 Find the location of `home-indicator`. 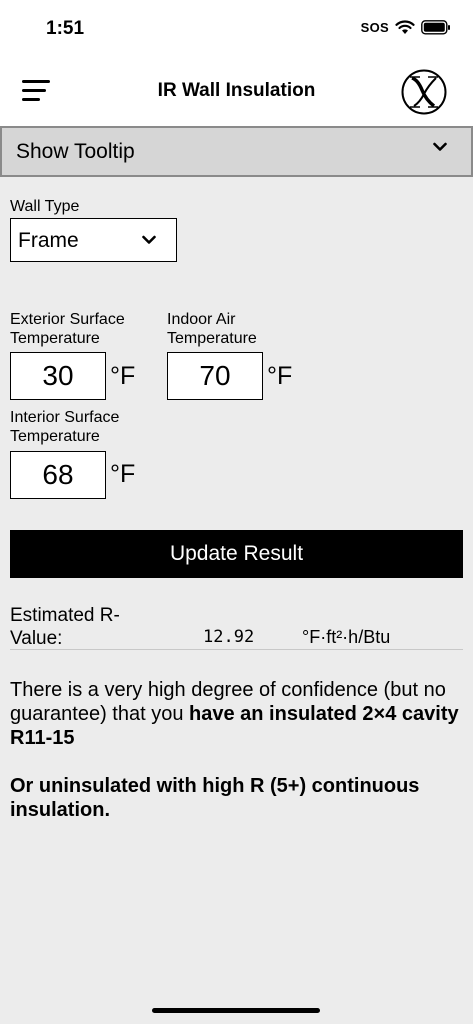

home-indicator is located at coordinates (236, 1010).